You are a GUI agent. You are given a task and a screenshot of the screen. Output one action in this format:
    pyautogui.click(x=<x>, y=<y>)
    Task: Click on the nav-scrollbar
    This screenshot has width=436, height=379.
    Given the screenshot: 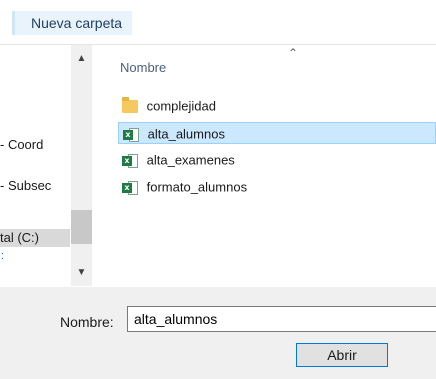 What is the action you would take?
    pyautogui.click(x=81, y=165)
    